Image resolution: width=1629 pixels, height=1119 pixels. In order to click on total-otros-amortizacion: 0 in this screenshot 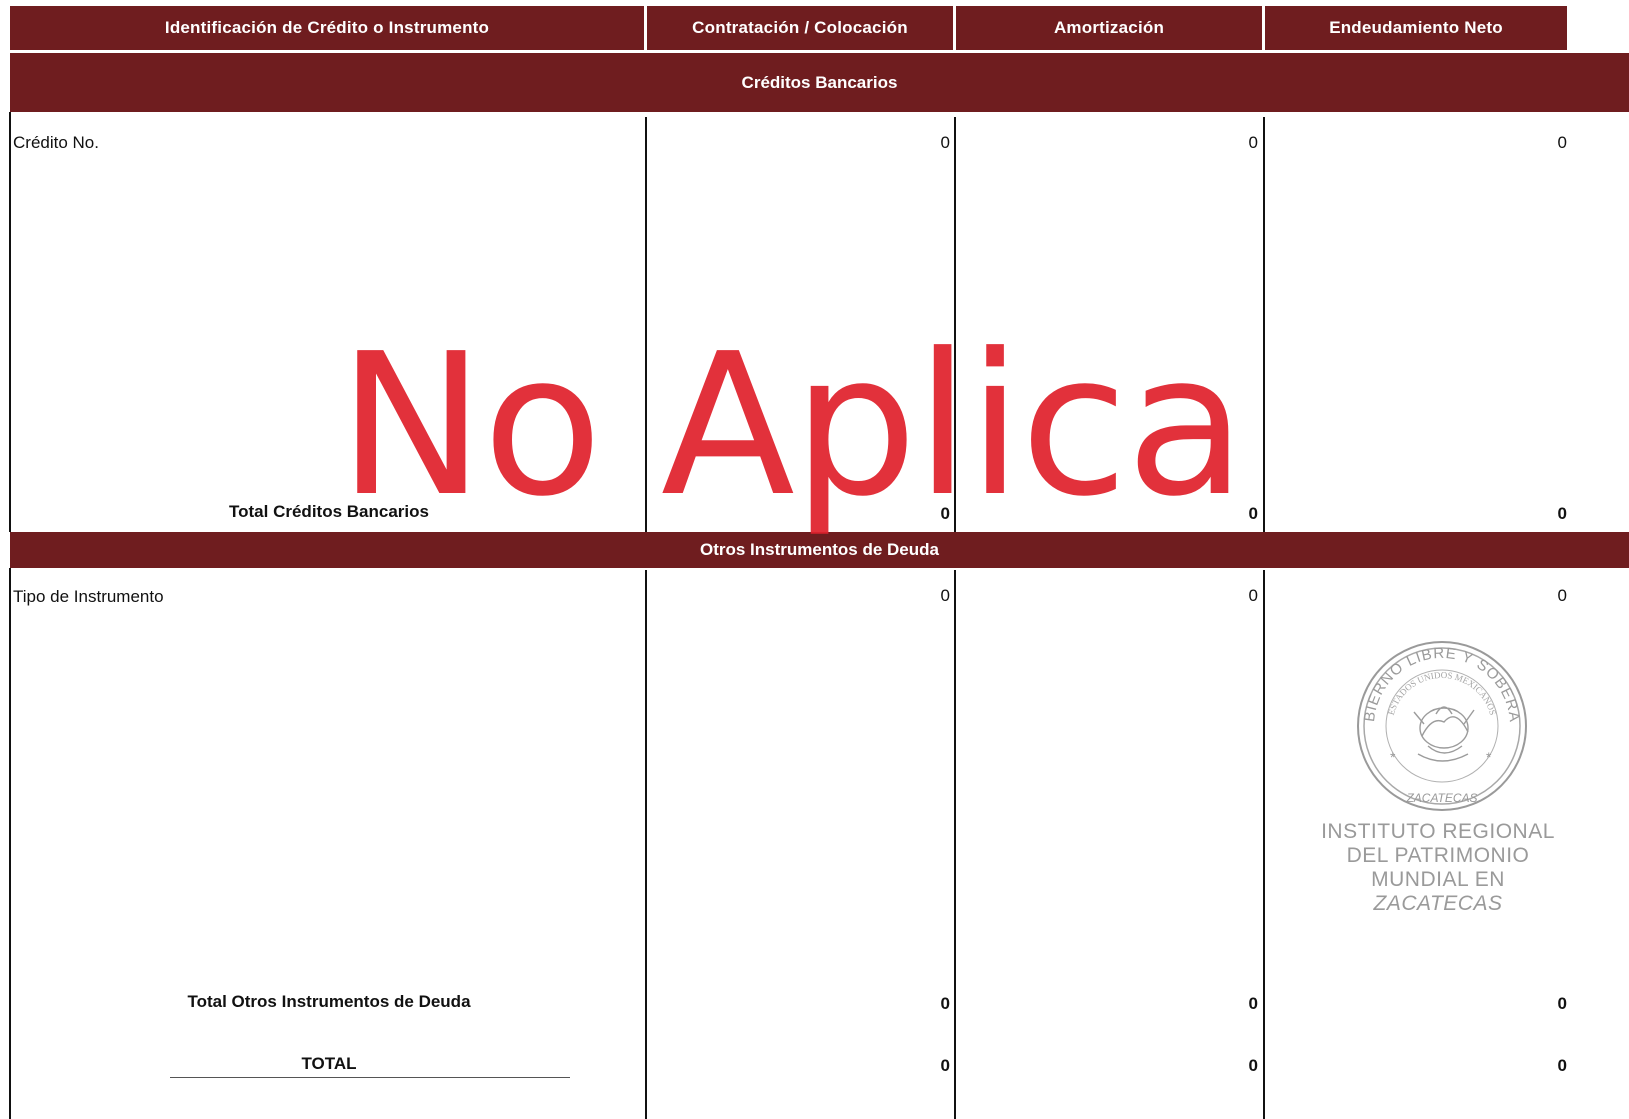, I will do `click(1253, 1003)`.